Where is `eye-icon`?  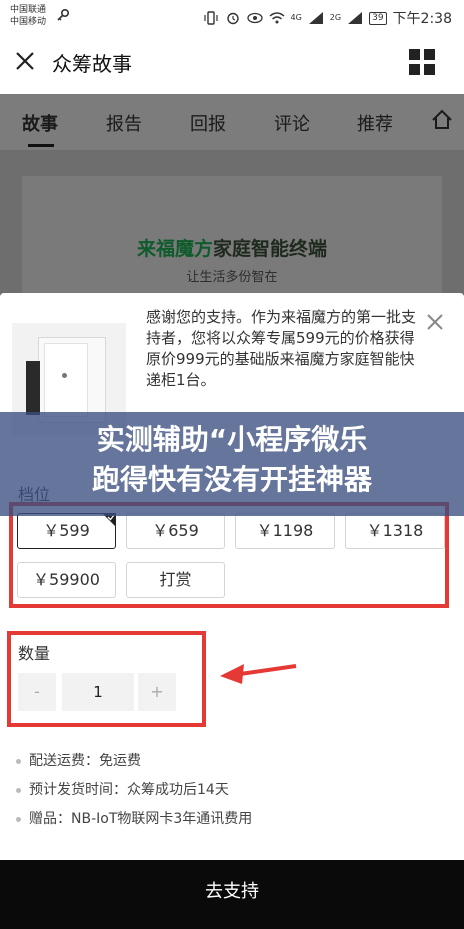
eye-icon is located at coordinates (254, 18).